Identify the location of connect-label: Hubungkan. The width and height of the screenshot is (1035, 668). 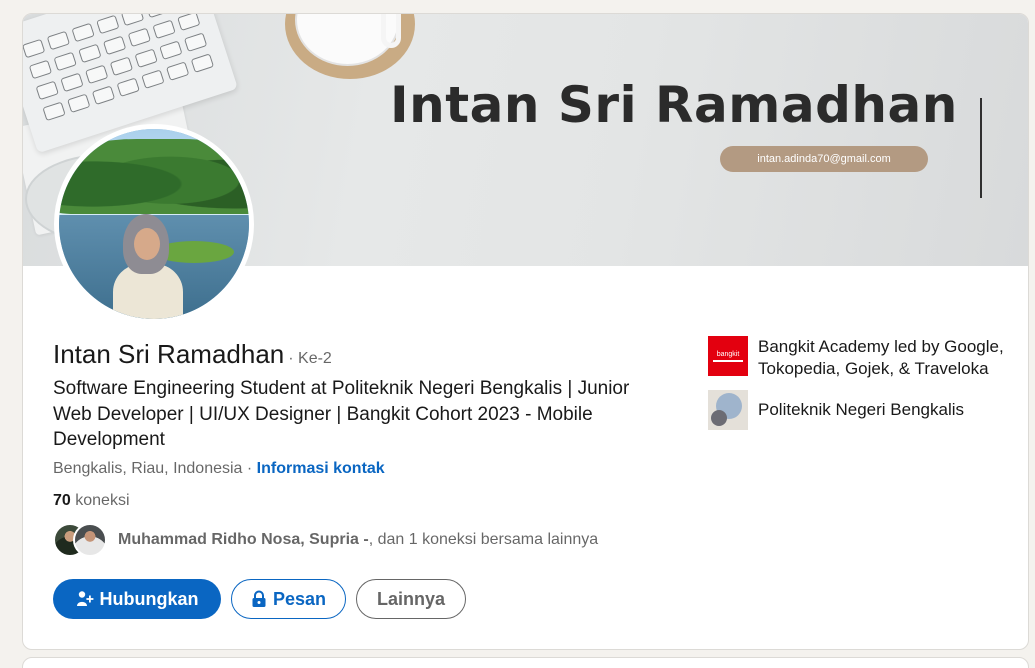
(149, 598).